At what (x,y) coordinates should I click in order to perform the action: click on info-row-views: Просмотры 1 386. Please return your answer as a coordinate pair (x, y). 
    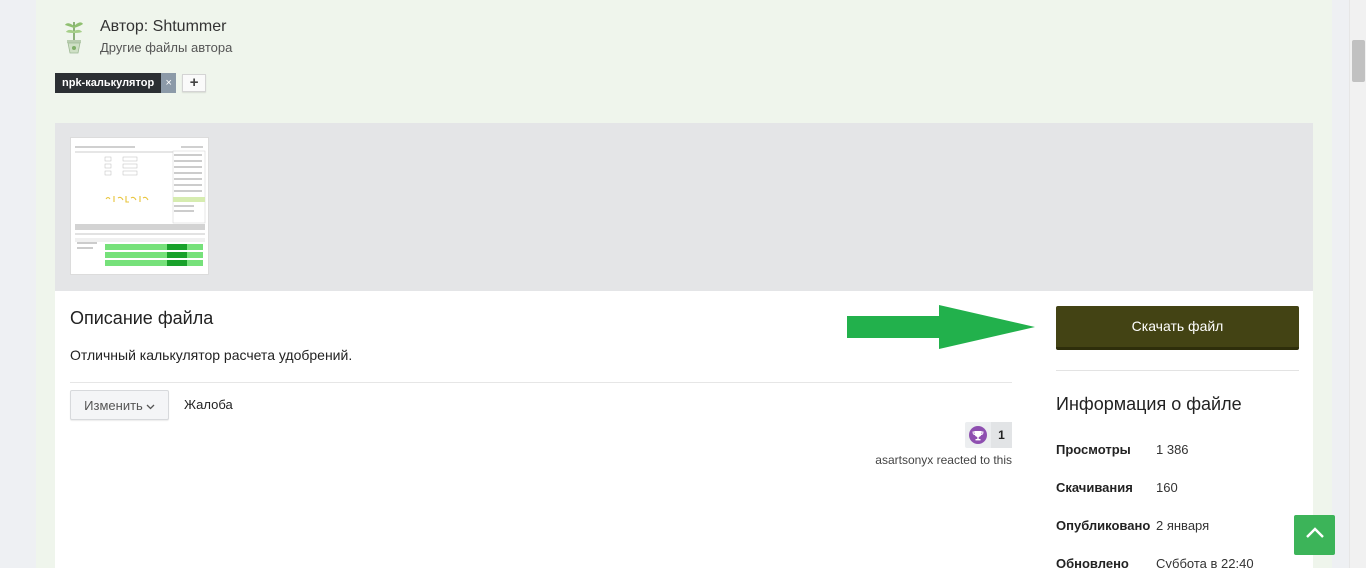
    Looking at the image, I should click on (1122, 449).